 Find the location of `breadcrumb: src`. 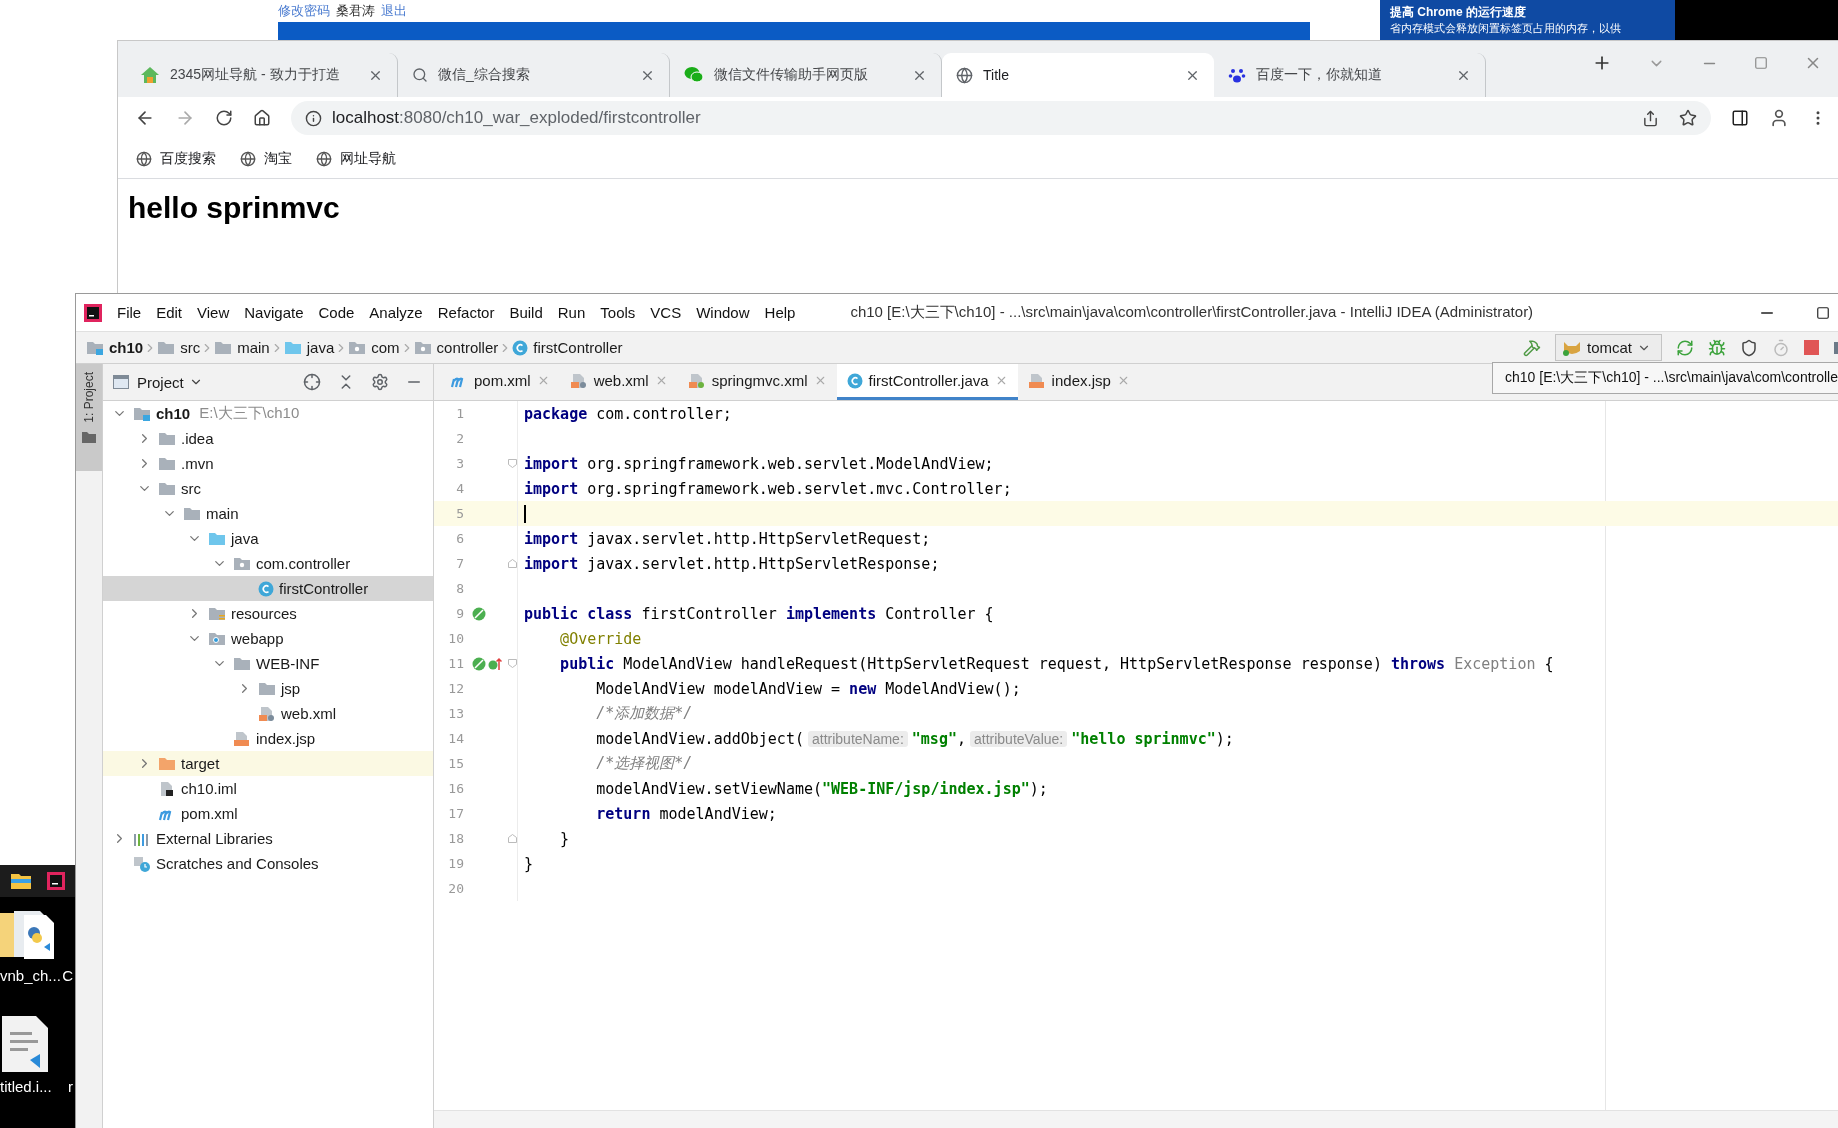

breadcrumb: src is located at coordinates (179, 347).